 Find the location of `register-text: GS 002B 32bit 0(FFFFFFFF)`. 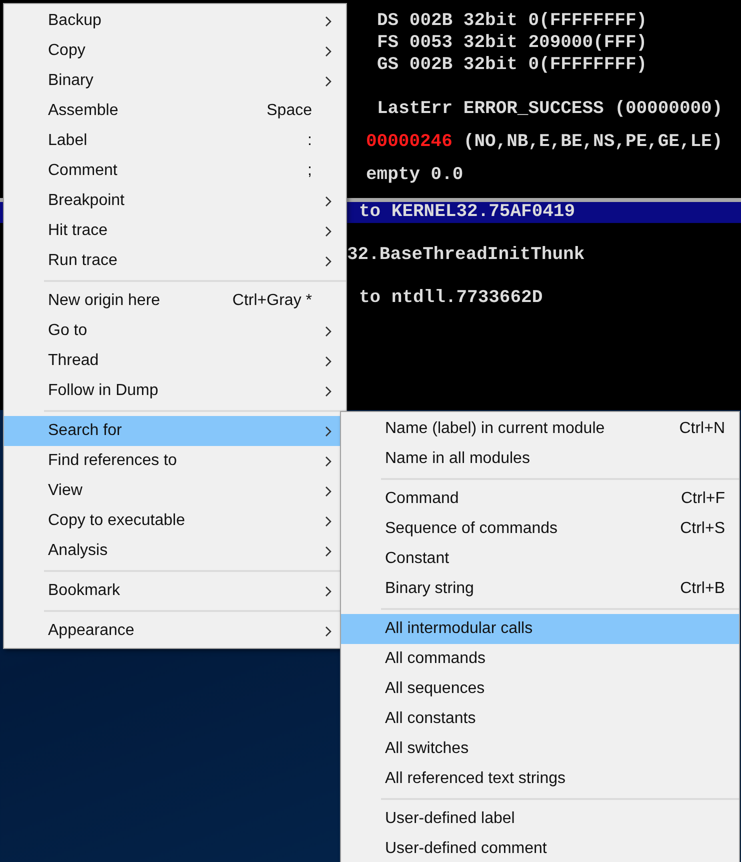

register-text: GS 002B 32bit 0(FFFFFFFF) is located at coordinates (512, 65).